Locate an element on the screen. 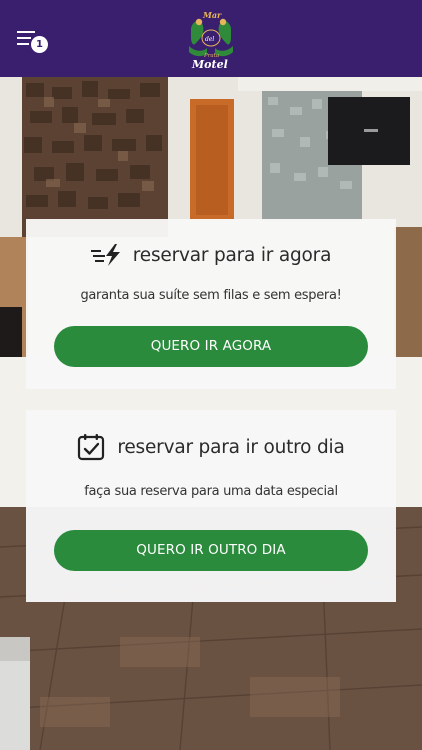  fast-lightning-icon is located at coordinates (105, 255).